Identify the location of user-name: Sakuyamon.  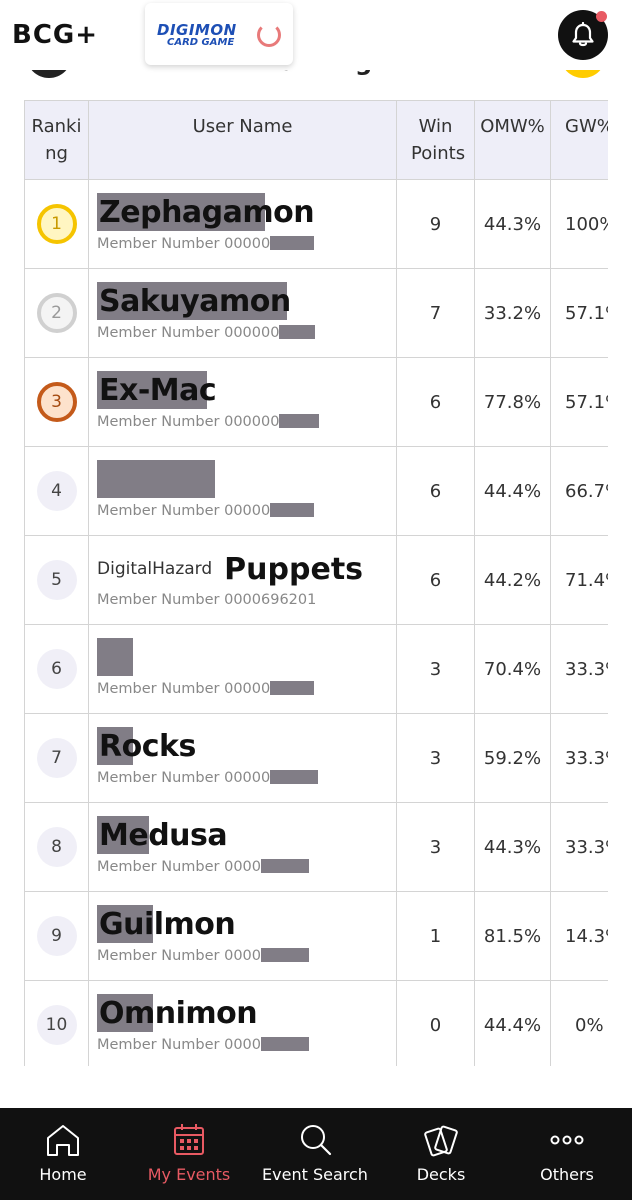
(195, 301).